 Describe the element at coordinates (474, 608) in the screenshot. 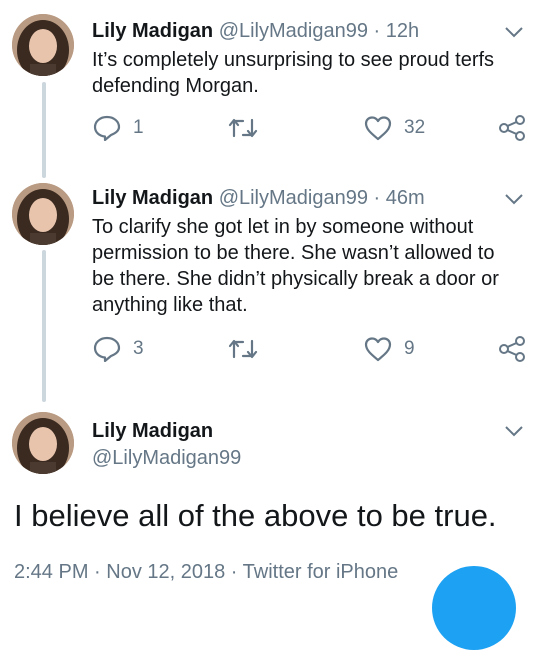

I see `compose-fab` at that location.